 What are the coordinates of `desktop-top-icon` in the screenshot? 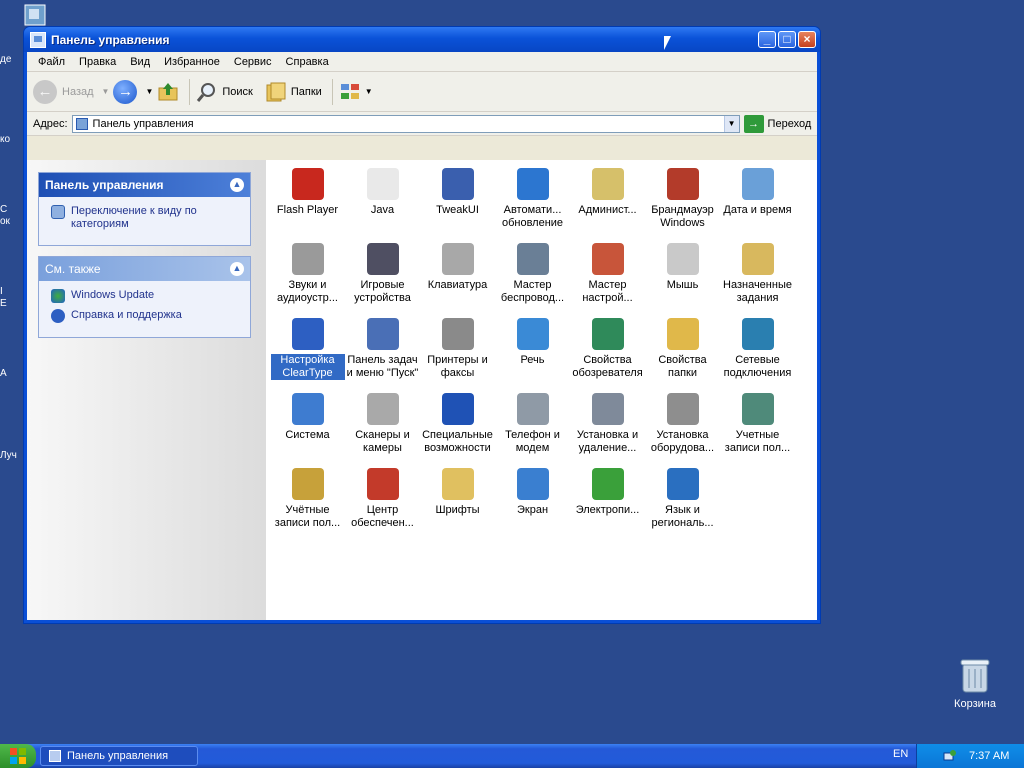 It's located at (35, 15).